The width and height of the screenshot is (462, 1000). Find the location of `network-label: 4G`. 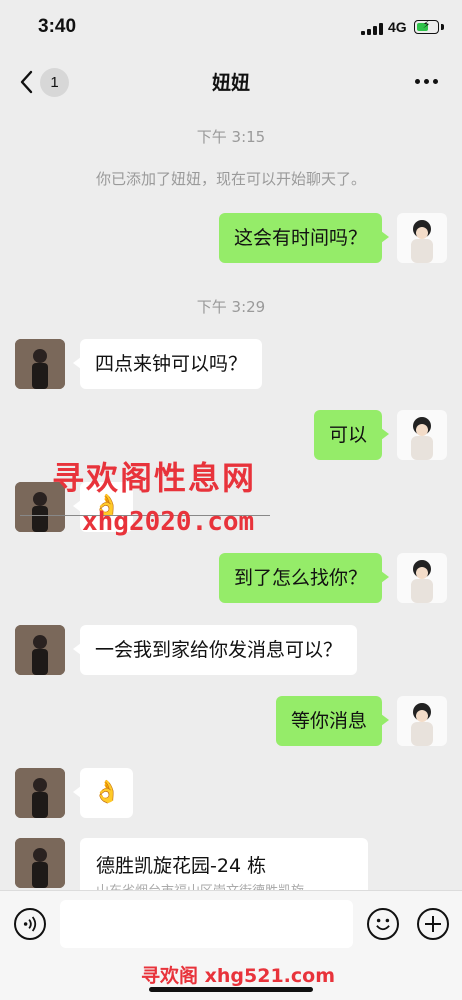

network-label: 4G is located at coordinates (397, 27).